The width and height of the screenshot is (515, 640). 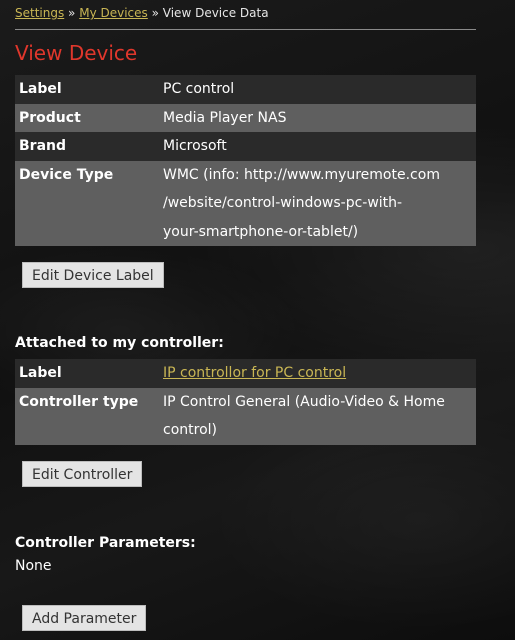 What do you see at coordinates (39, 13) in the screenshot?
I see `breadcrumb-settings-link: Settings` at bounding box center [39, 13].